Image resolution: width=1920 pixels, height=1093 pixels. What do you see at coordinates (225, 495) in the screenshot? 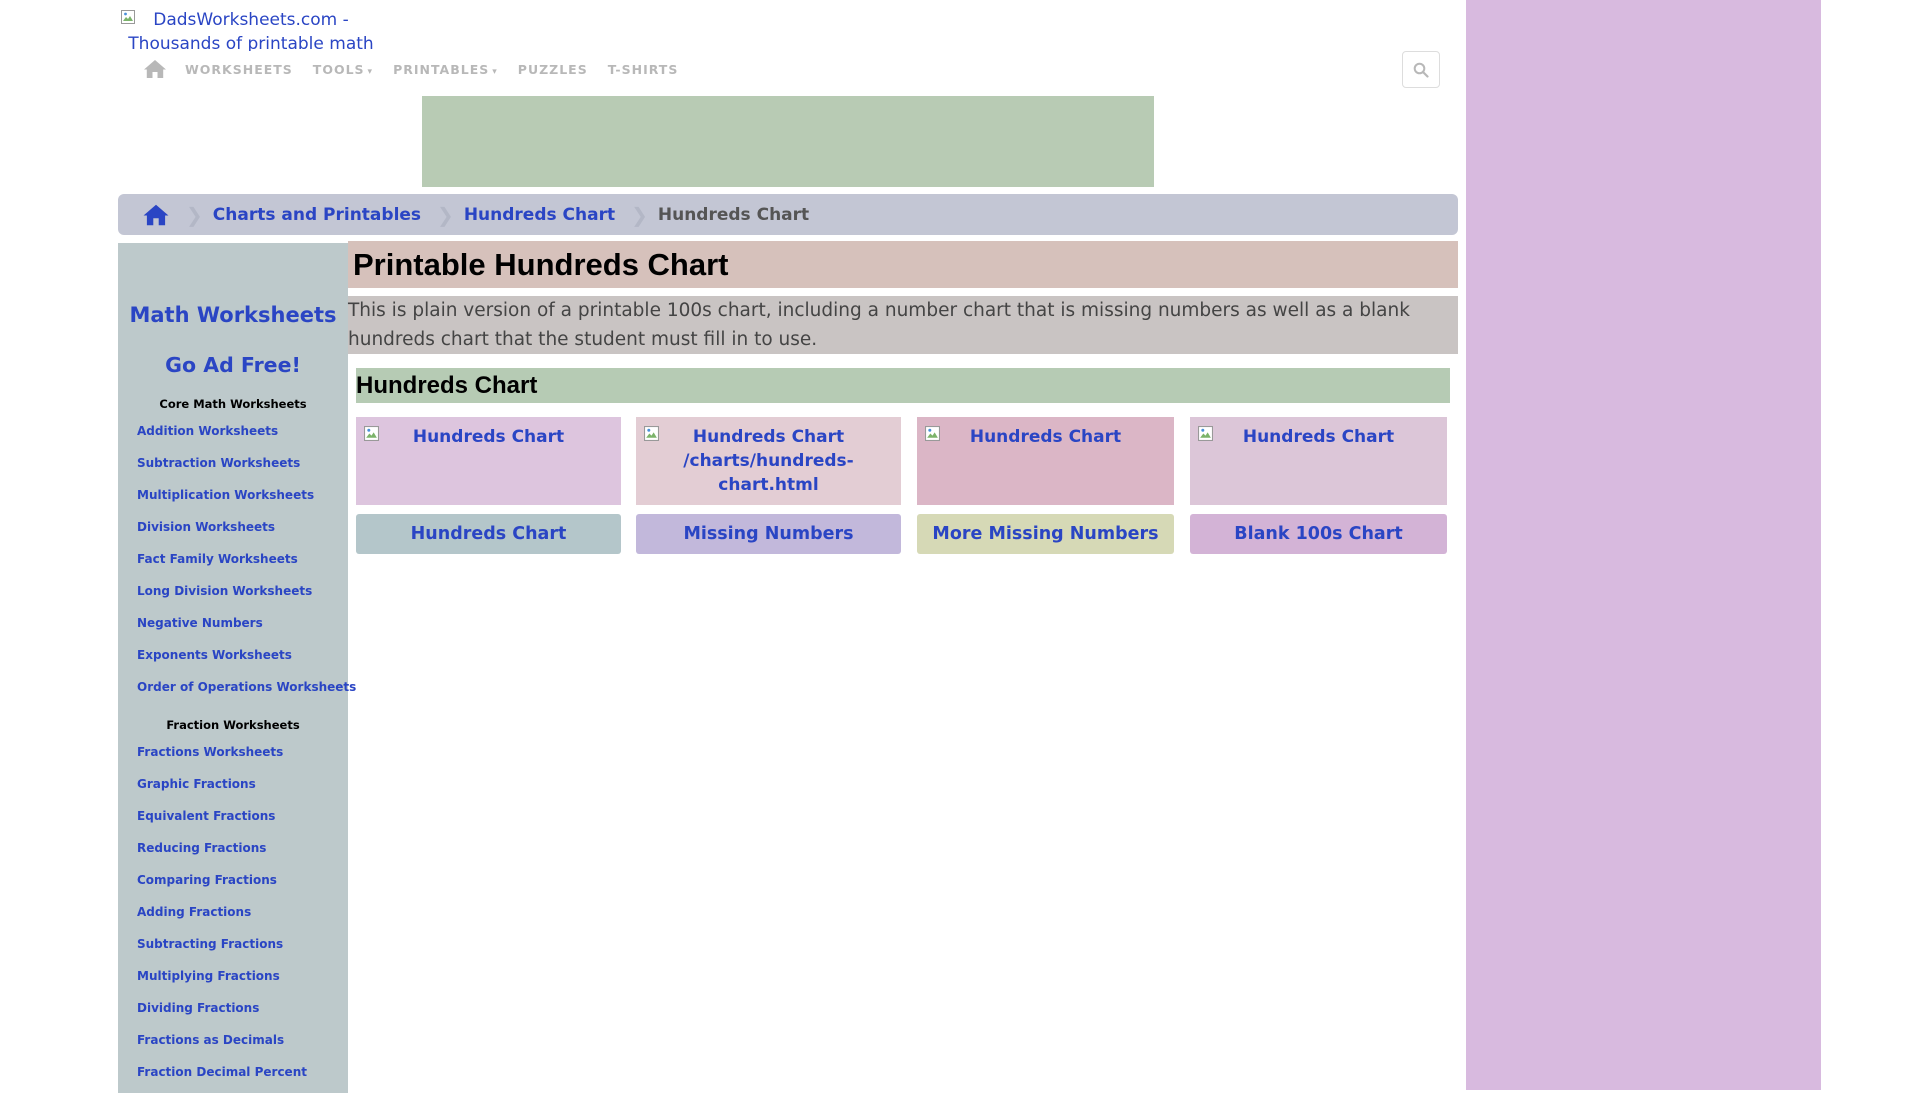
I see `sidebar-link: Multiplication Worksheets` at bounding box center [225, 495].